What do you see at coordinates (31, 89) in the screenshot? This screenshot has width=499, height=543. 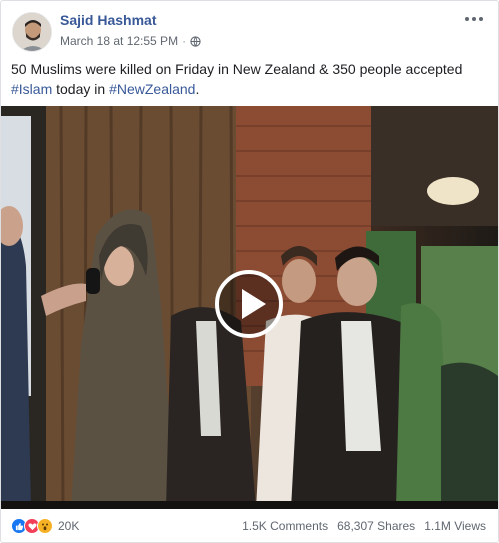 I see `hashtag-islam: #Islam` at bounding box center [31, 89].